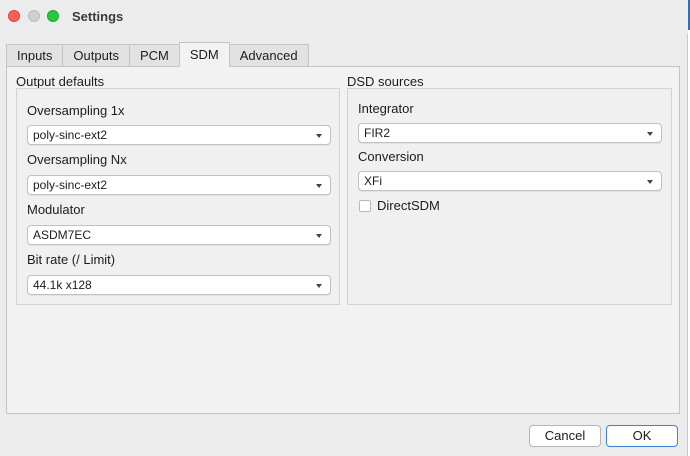 This screenshot has height=456, width=690. I want to click on integrator-select: FIR2, so click(510, 133).